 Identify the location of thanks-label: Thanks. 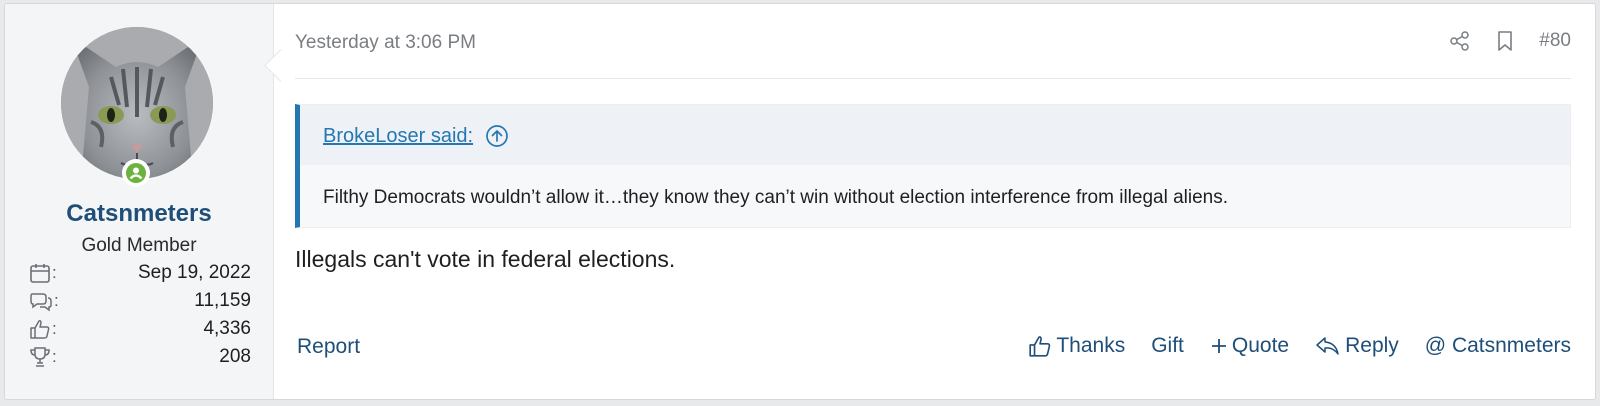
(1091, 345).